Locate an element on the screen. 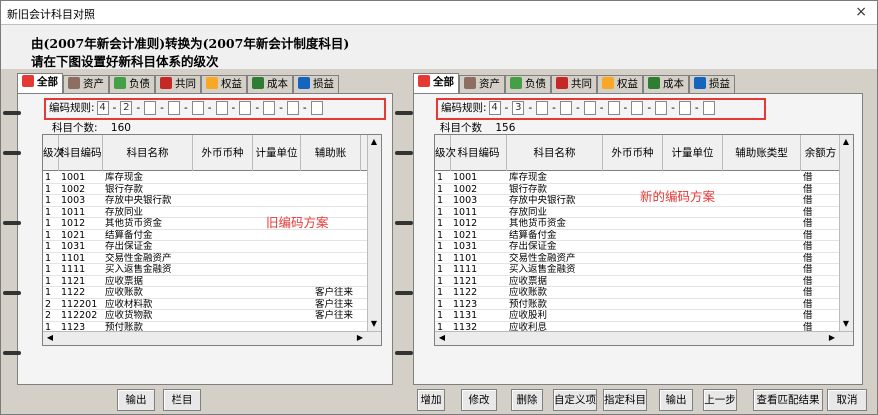 The height and width of the screenshot is (415, 878). table-cell: 1021 is located at coordinates (73, 235).